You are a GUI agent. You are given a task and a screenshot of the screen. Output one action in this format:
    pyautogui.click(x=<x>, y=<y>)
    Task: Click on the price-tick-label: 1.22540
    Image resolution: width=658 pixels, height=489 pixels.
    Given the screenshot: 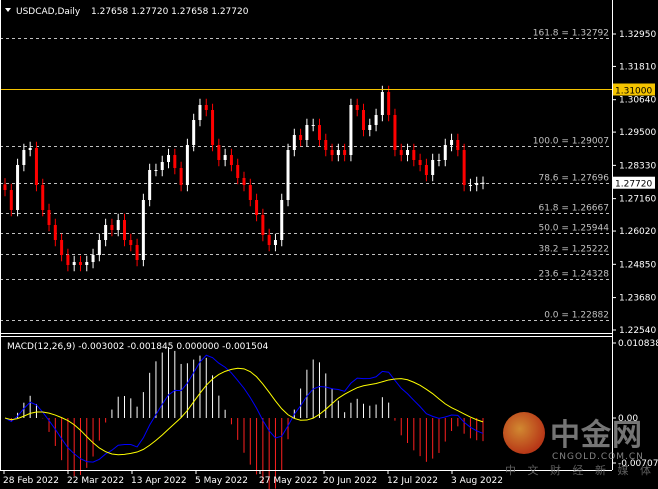 What is the action you would take?
    pyautogui.click(x=637, y=331)
    